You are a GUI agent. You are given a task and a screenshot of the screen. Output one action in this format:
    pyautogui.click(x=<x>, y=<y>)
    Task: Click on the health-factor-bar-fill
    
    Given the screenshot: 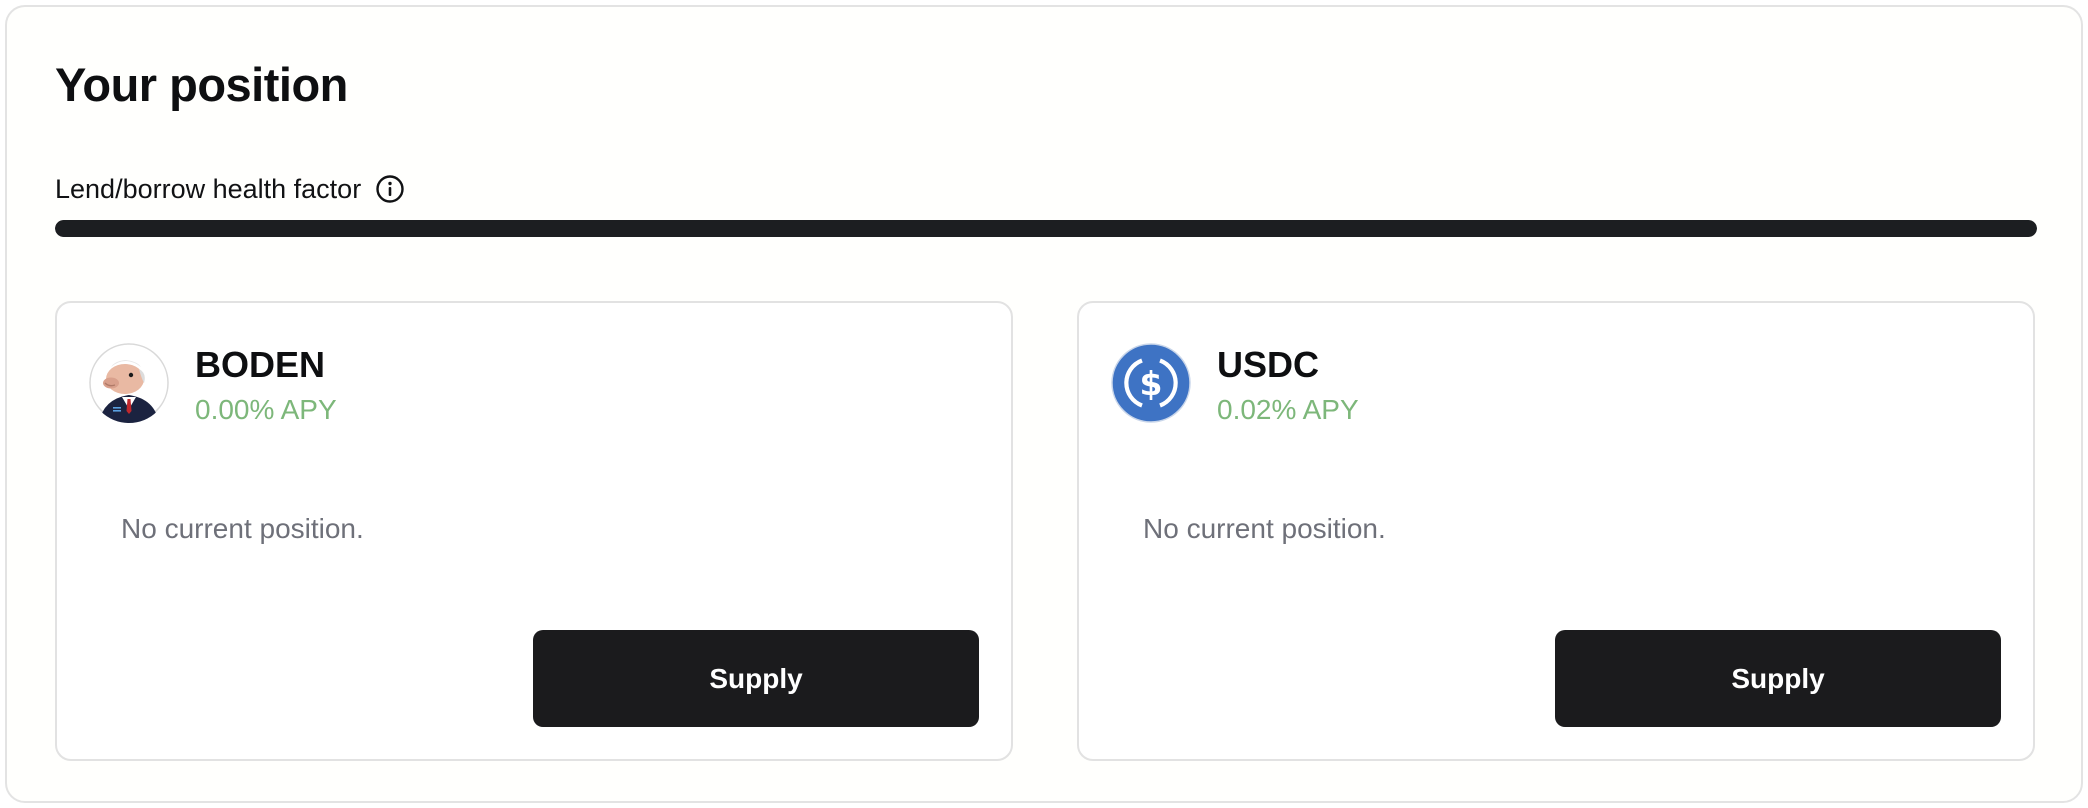 What is the action you would take?
    pyautogui.click(x=1046, y=228)
    